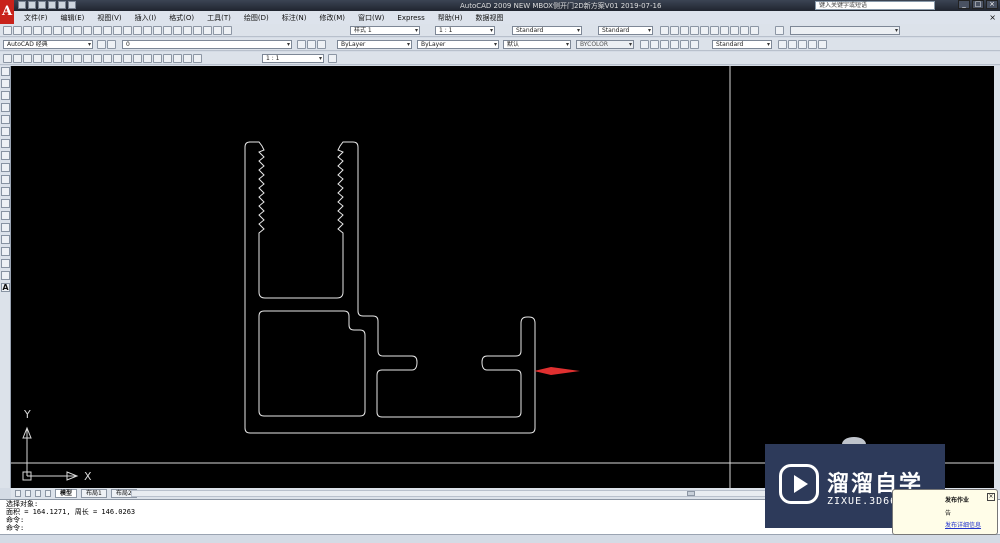 The width and height of the screenshot is (1000, 543). I want to click on menu-draw: 绘图(D), so click(256, 18).